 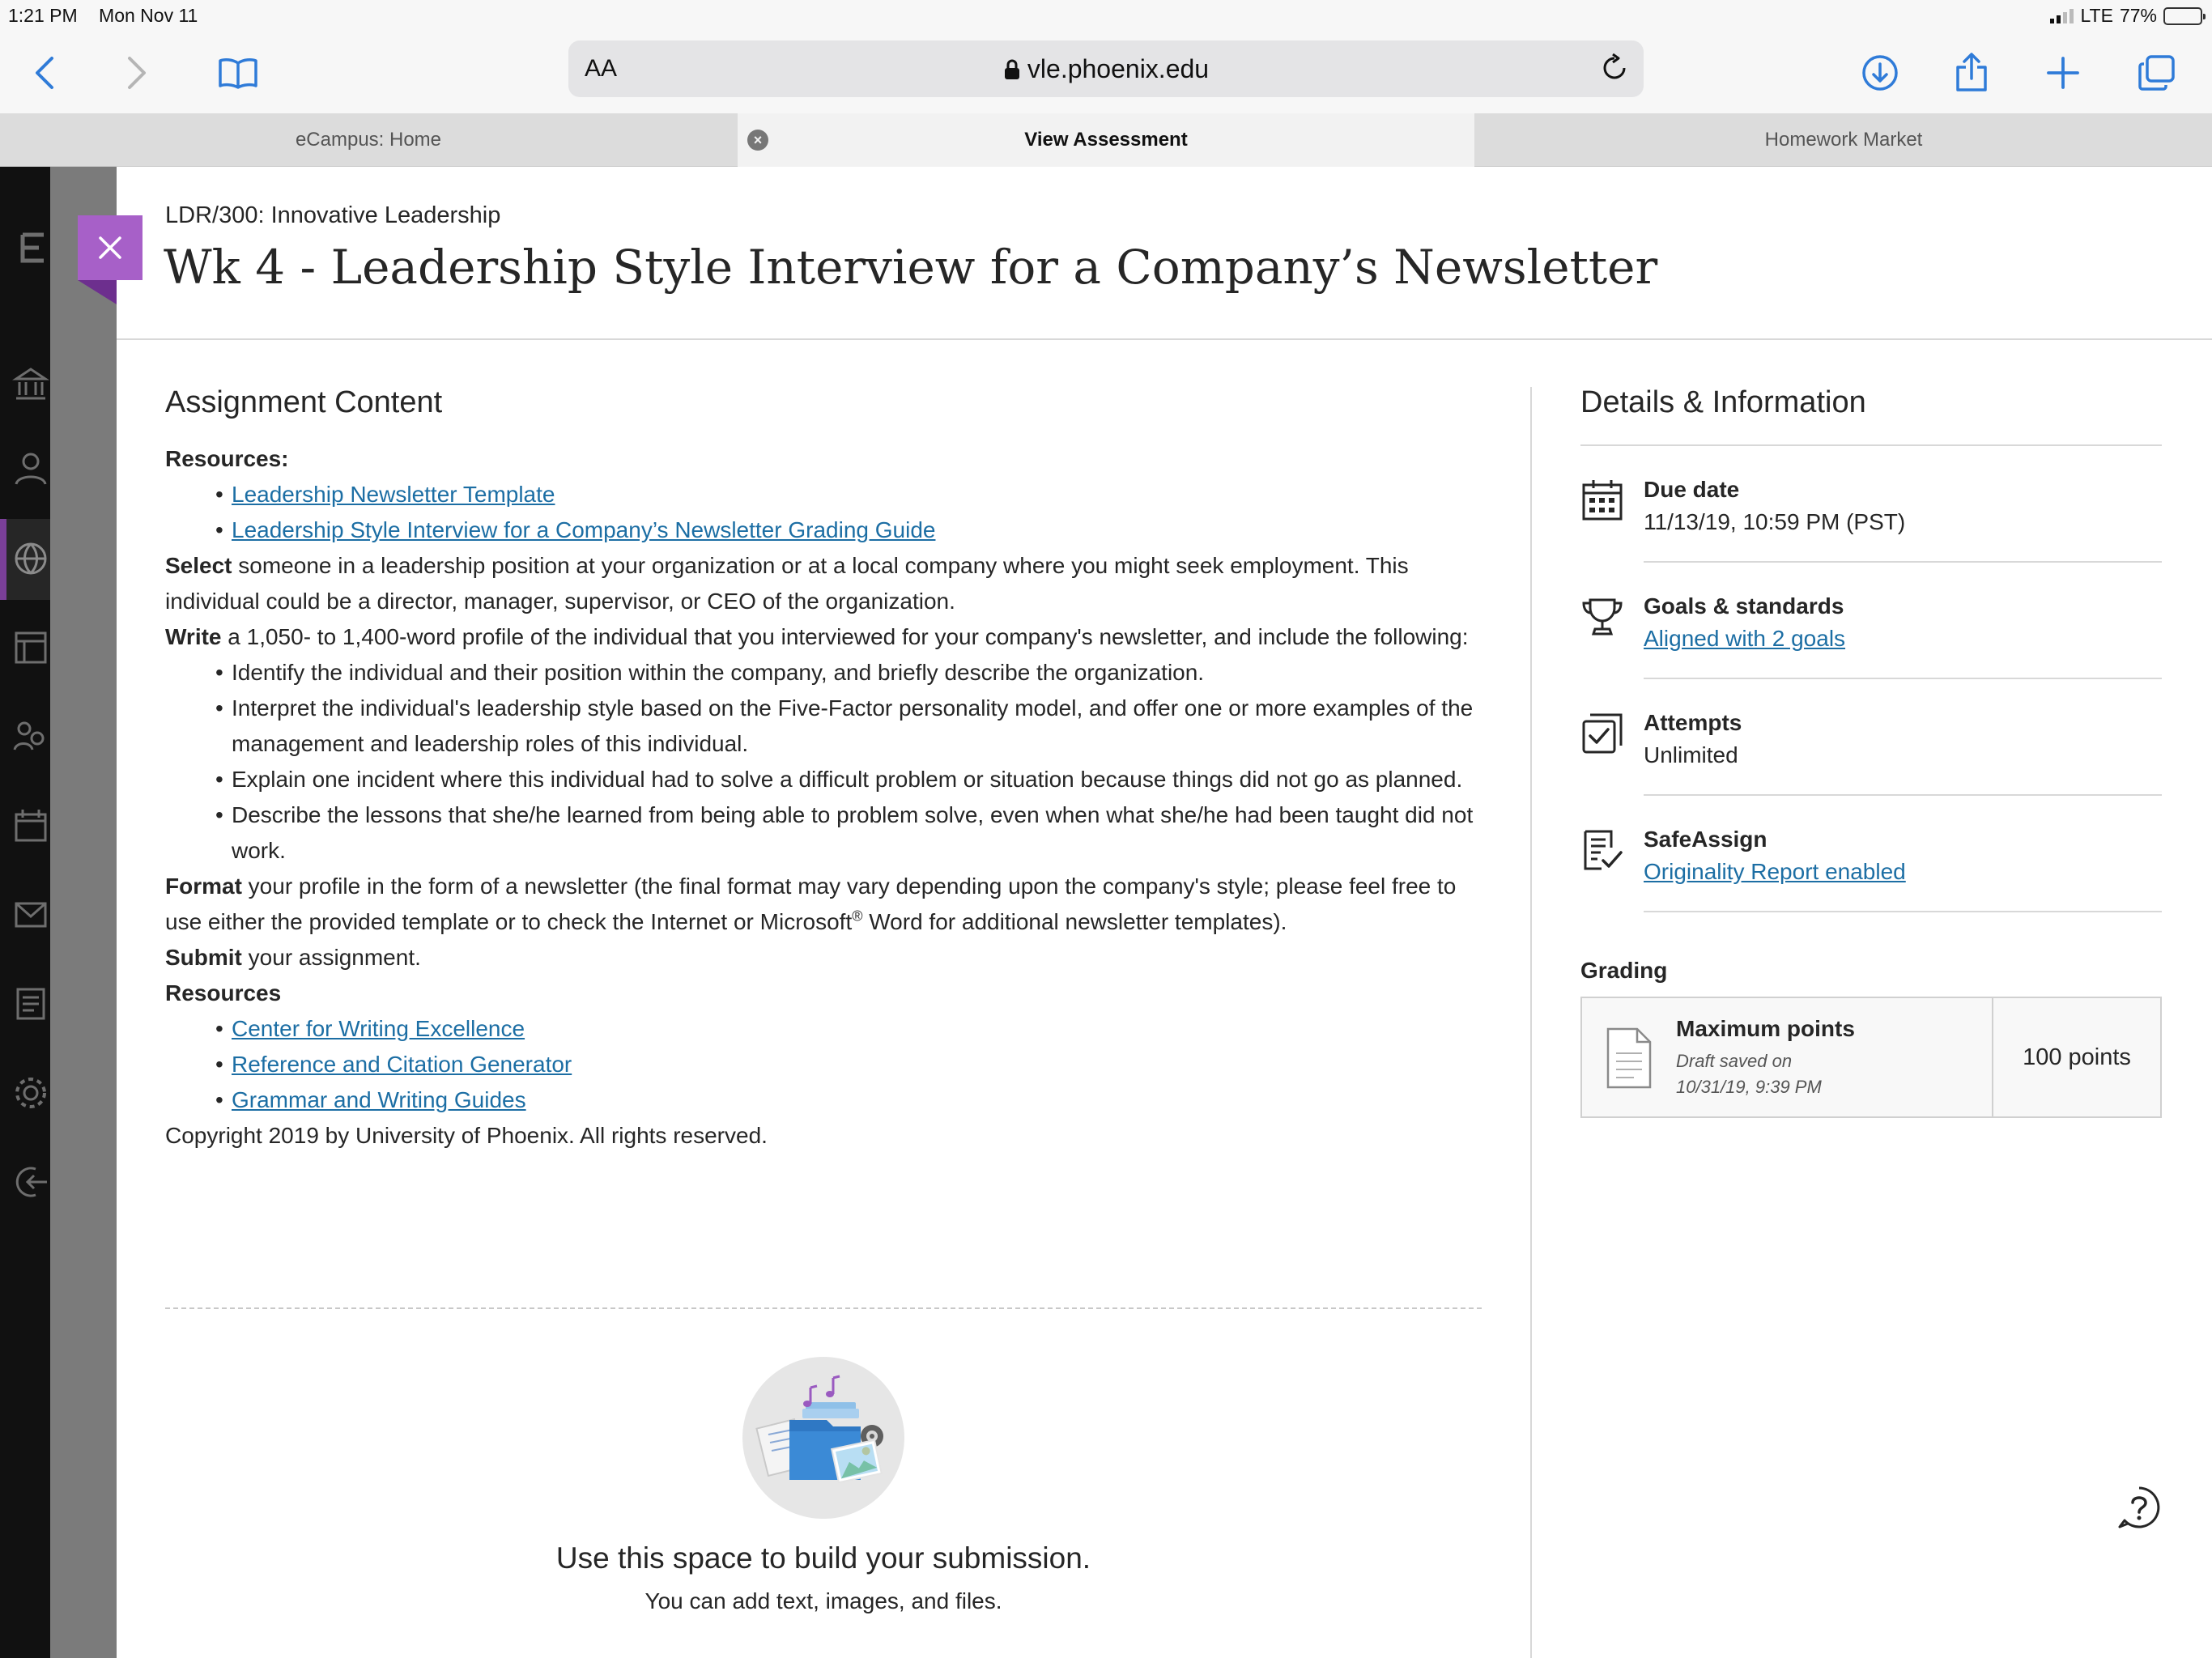 I want to click on grading-label: Grading, so click(x=1624, y=970).